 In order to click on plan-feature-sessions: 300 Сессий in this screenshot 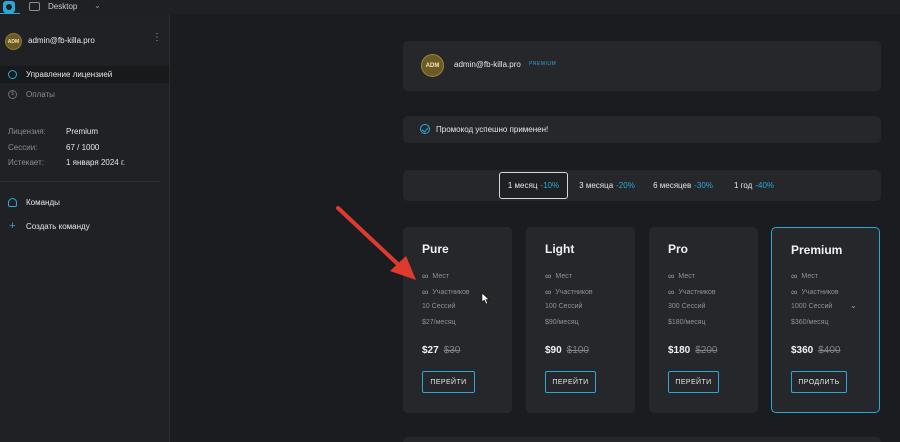, I will do `click(687, 306)`.